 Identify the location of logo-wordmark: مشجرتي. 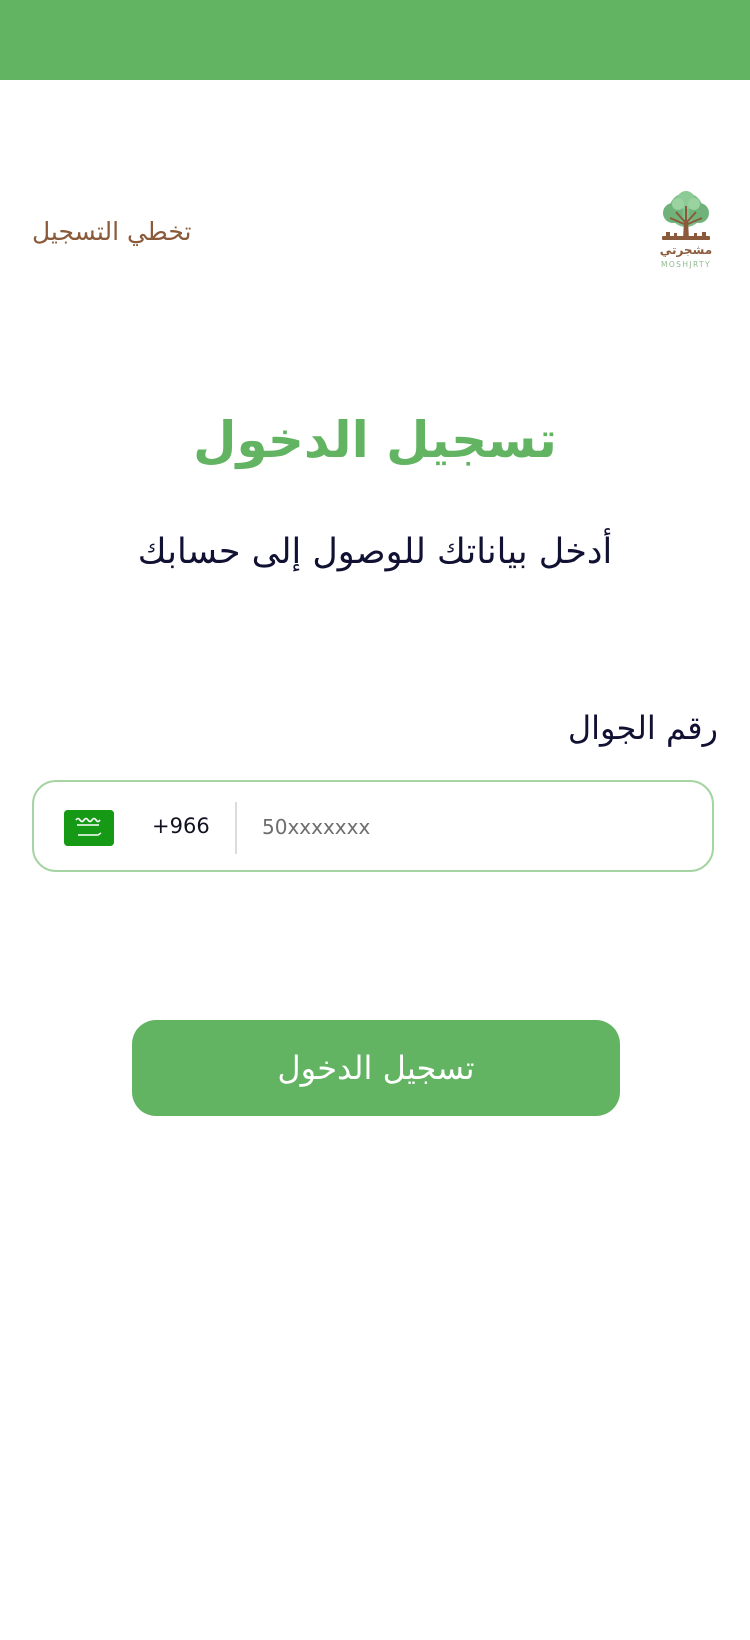
(686, 250).